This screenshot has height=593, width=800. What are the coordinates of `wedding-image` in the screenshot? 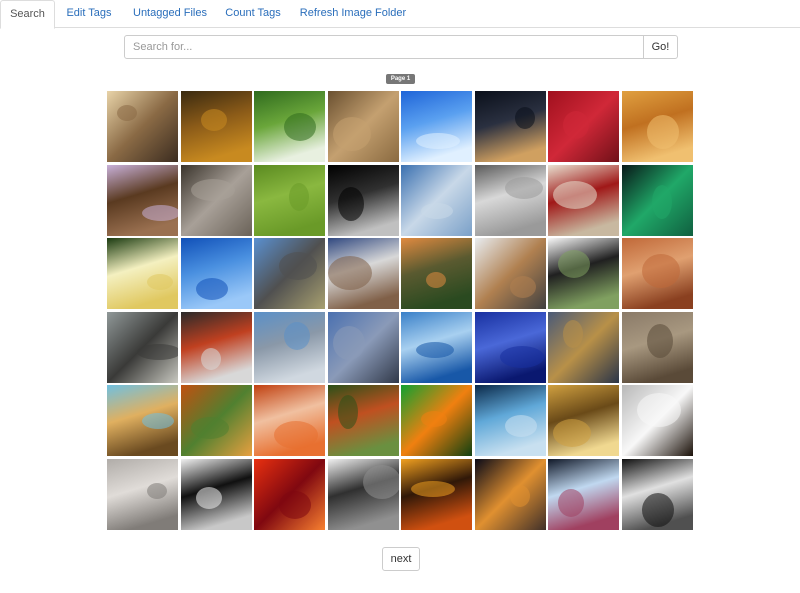 It's located at (583, 273).